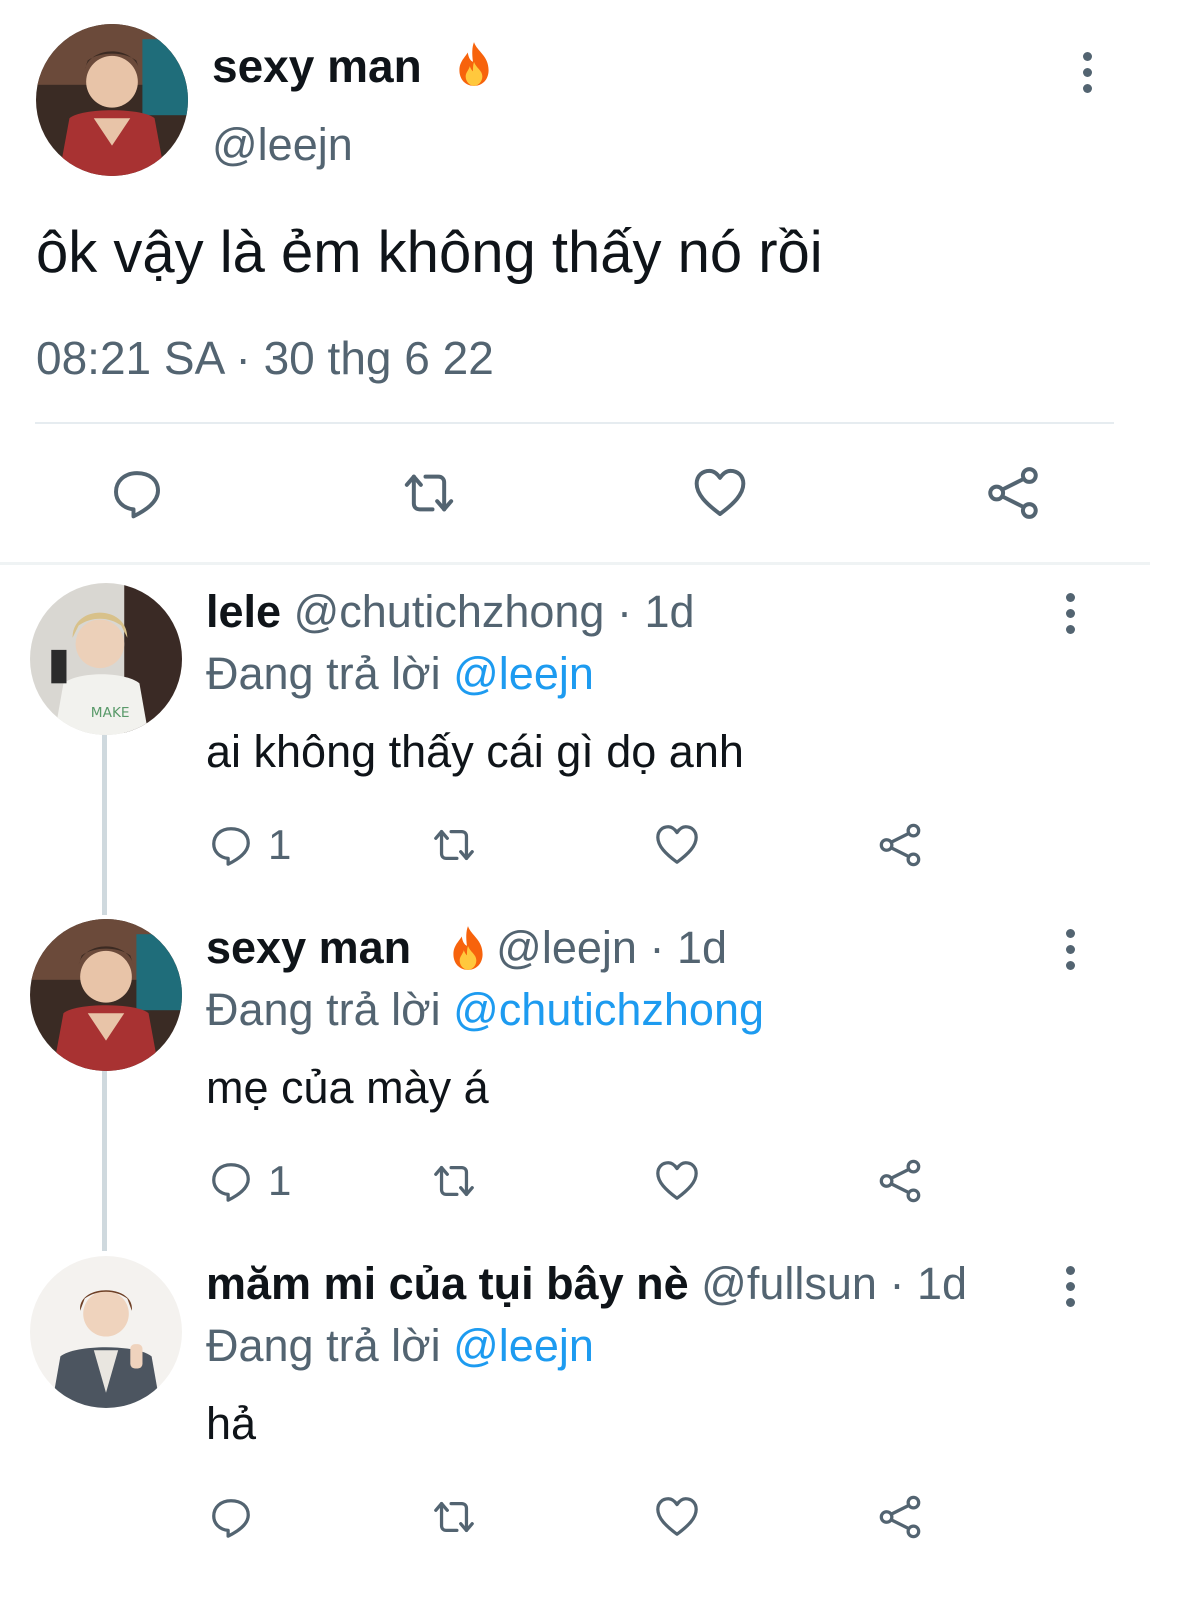  What do you see at coordinates (243, 611) in the screenshot?
I see `author-name: lele` at bounding box center [243, 611].